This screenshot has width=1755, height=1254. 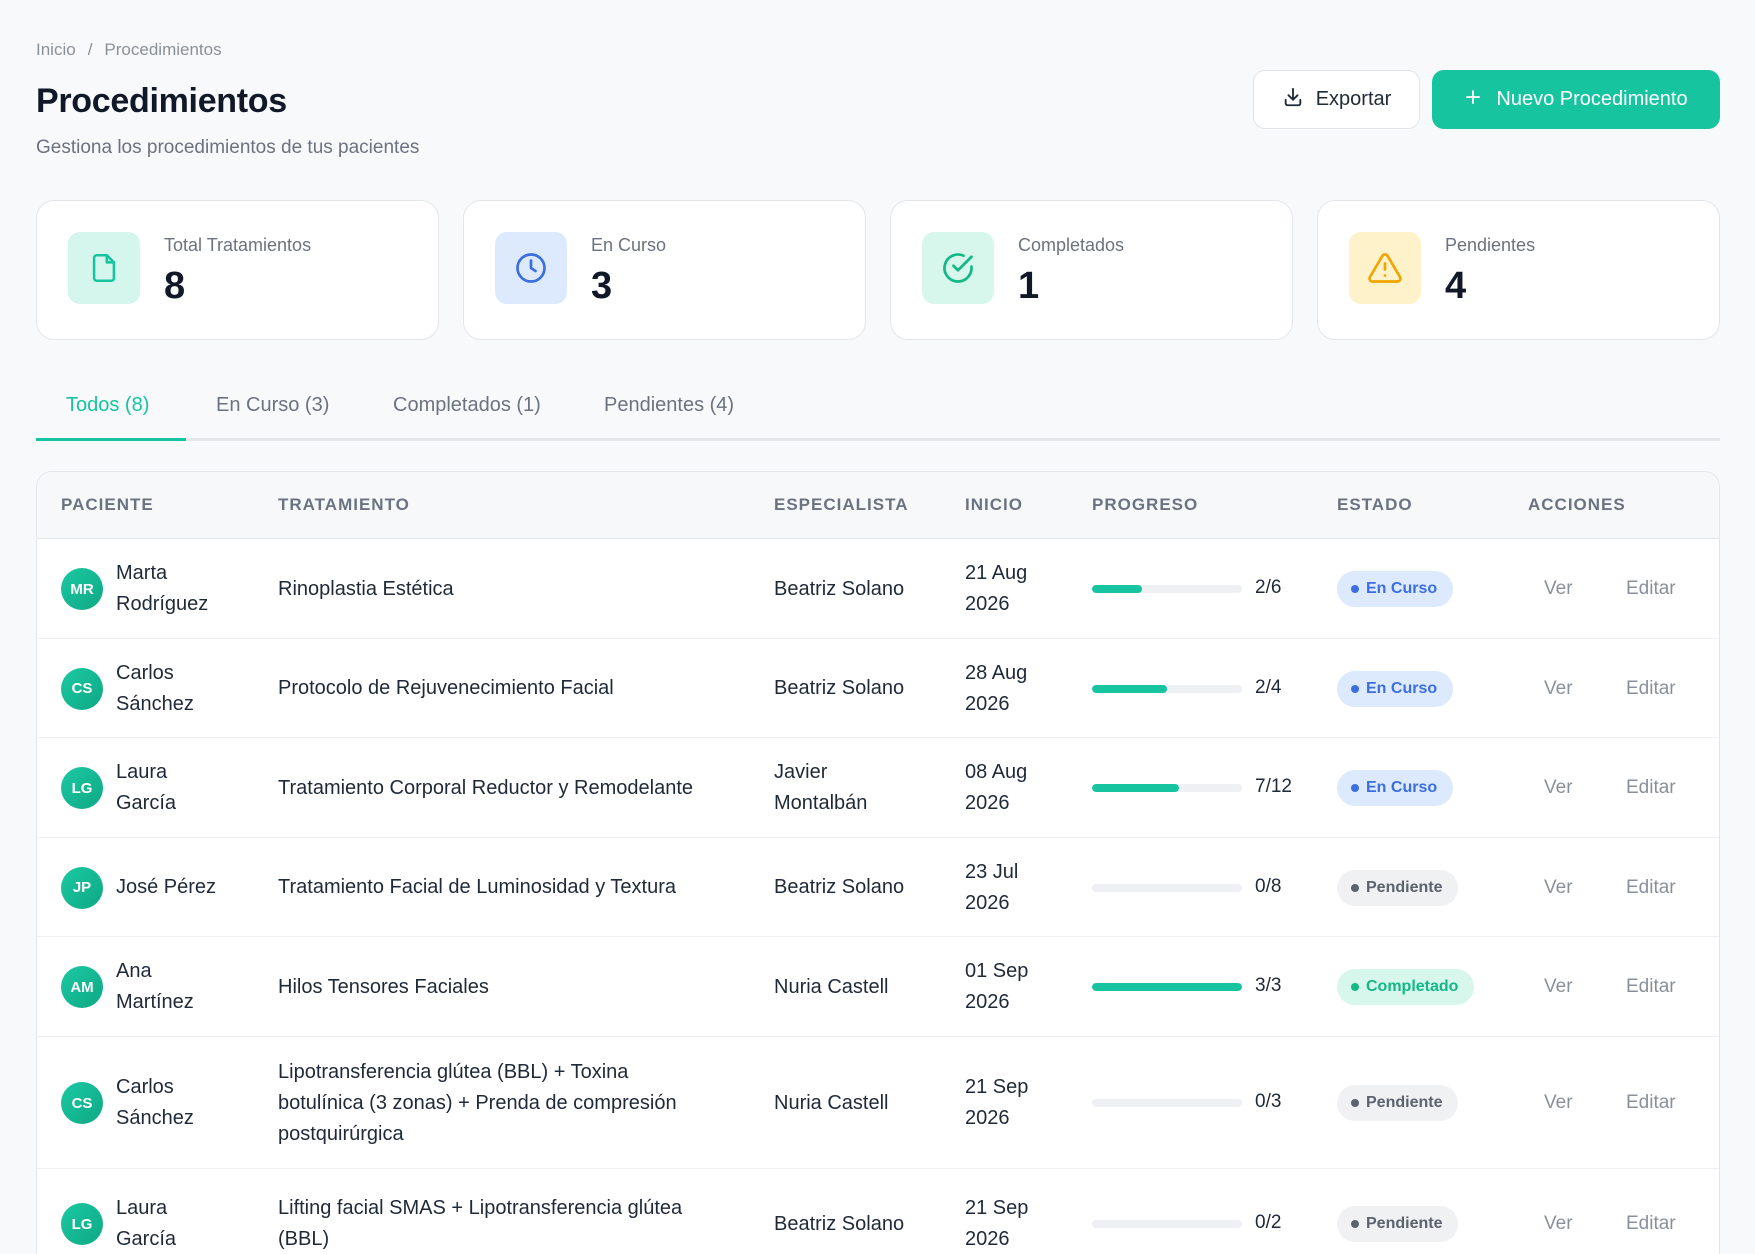 I want to click on start-date: 21 Sep 2026, so click(x=1020, y=1103).